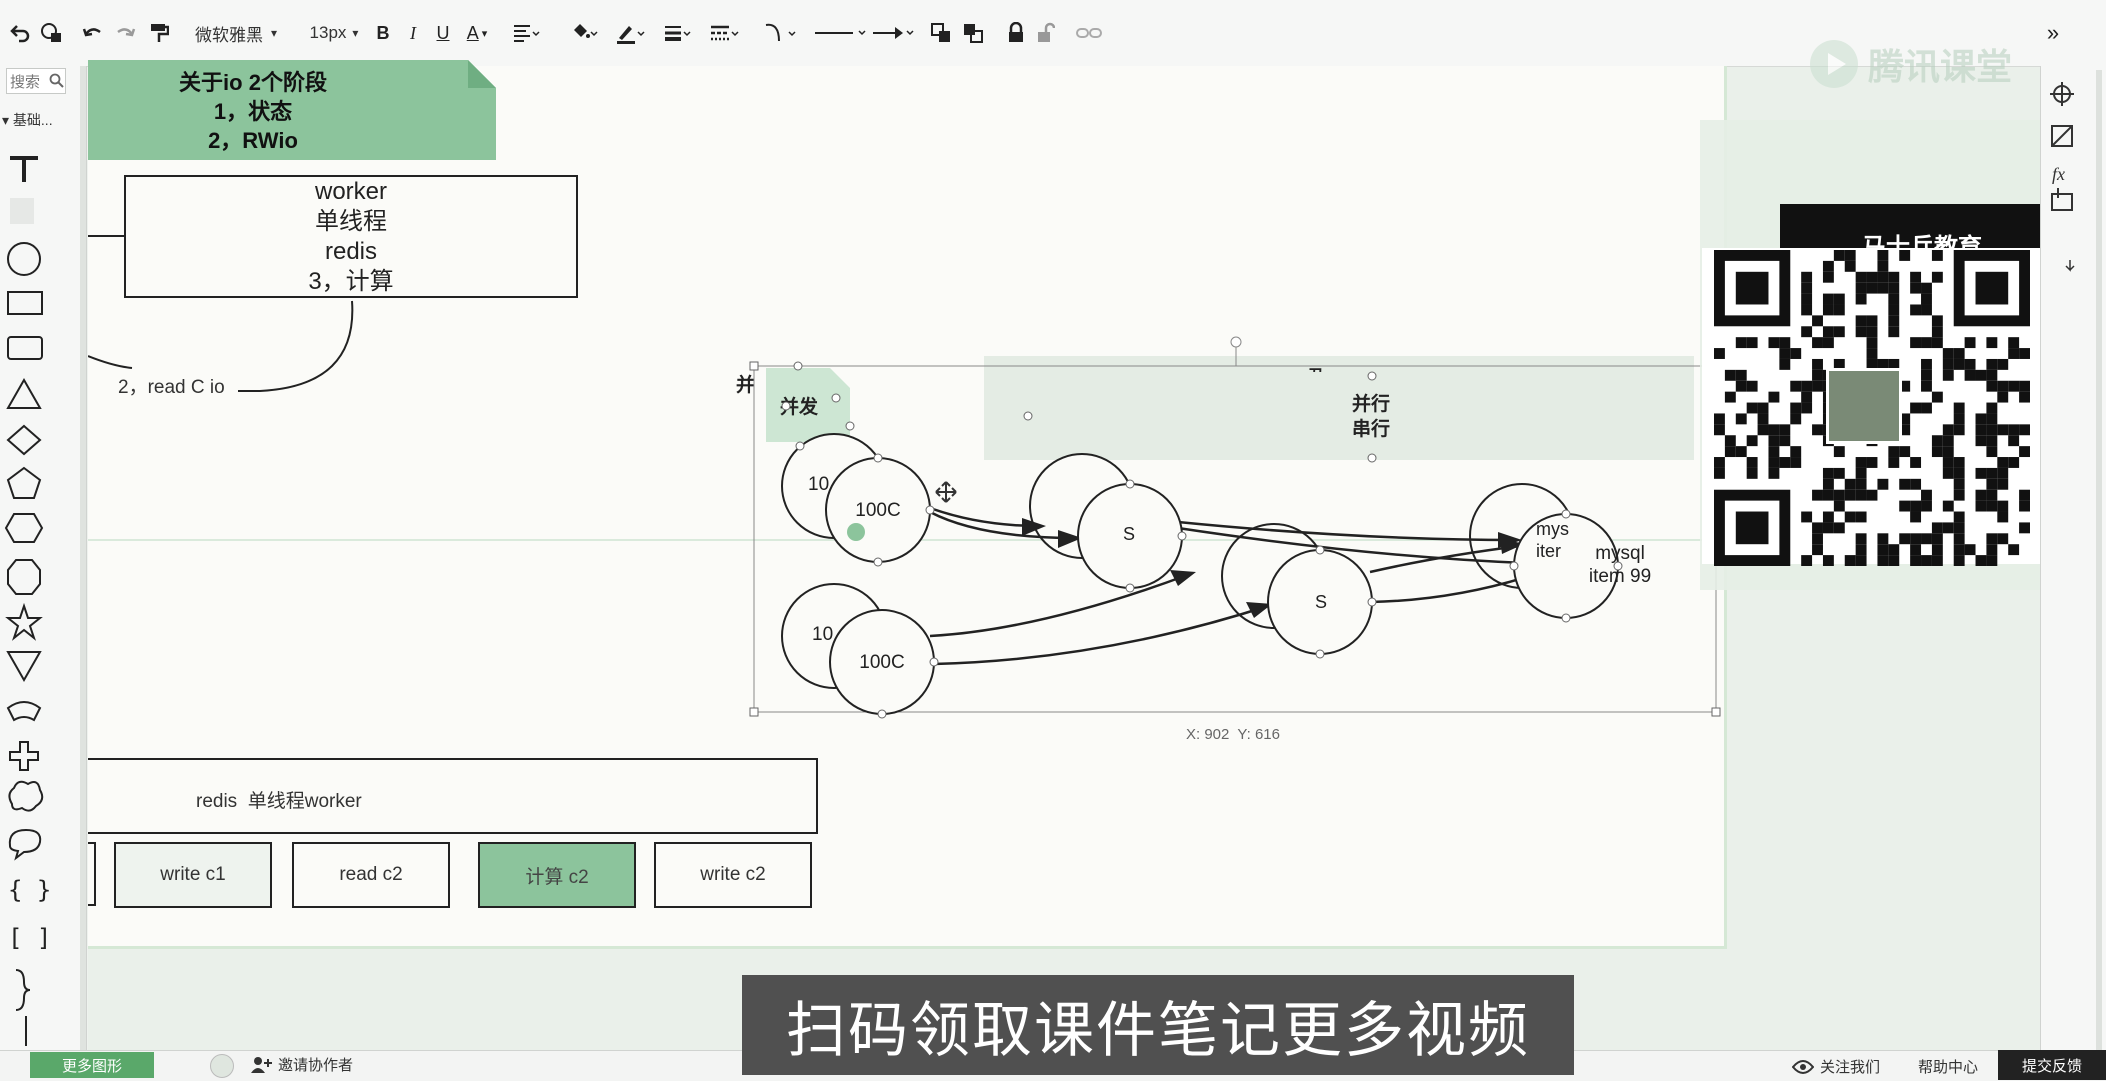  I want to click on coordinate-readout: X: 902 Y: 616, so click(1233, 734).